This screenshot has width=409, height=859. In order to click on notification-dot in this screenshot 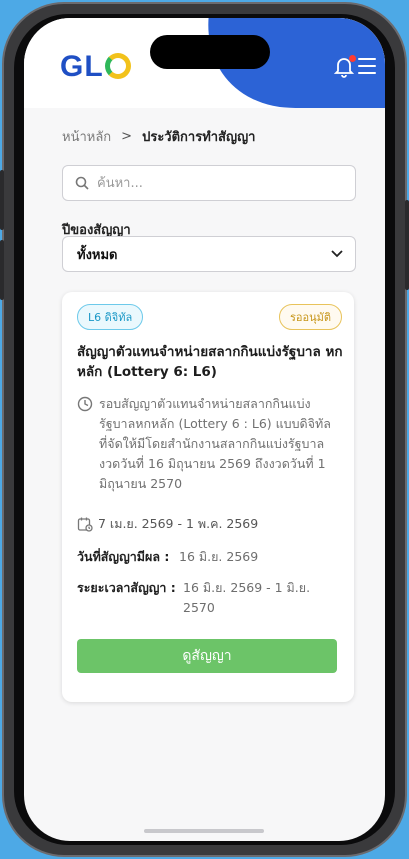, I will do `click(352, 58)`.